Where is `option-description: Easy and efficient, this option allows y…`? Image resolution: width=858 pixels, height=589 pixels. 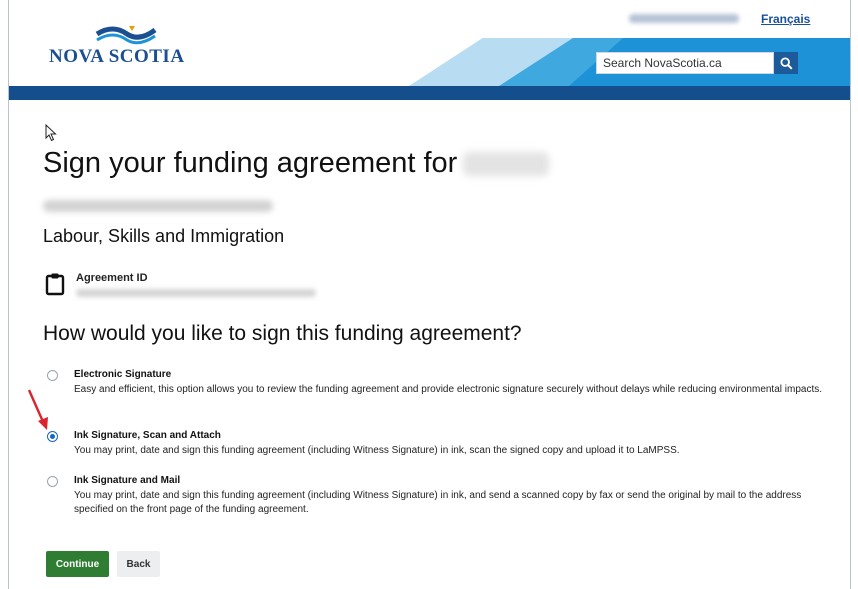 option-description: Easy and efficient, this option allows y… is located at coordinates (448, 389).